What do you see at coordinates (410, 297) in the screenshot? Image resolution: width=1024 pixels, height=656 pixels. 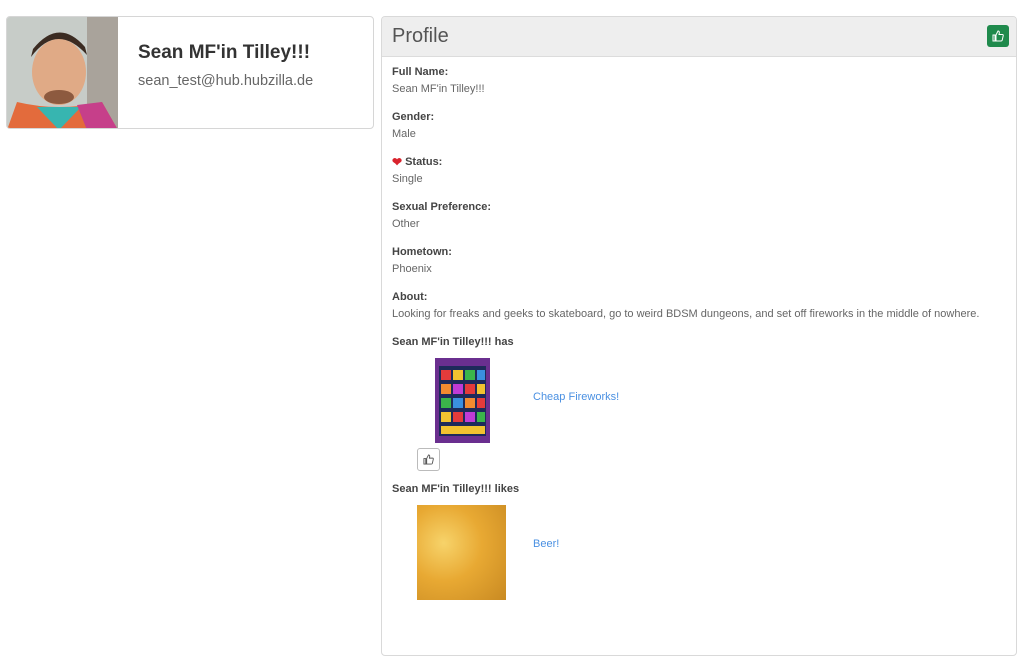 I see `field-label: About:` at bounding box center [410, 297].